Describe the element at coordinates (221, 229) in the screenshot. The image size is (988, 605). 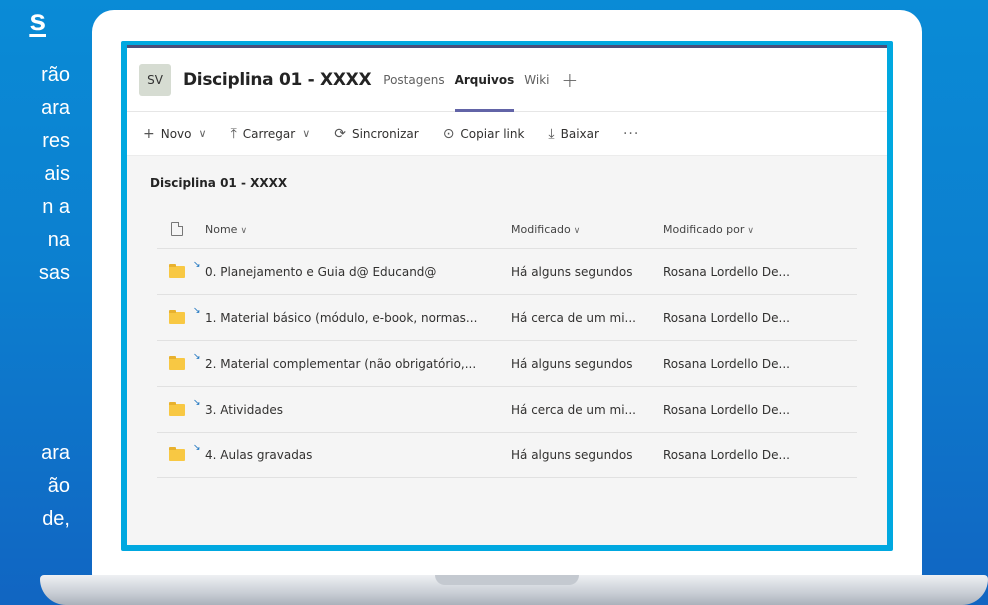
I see `name-column-label: Nome` at that location.